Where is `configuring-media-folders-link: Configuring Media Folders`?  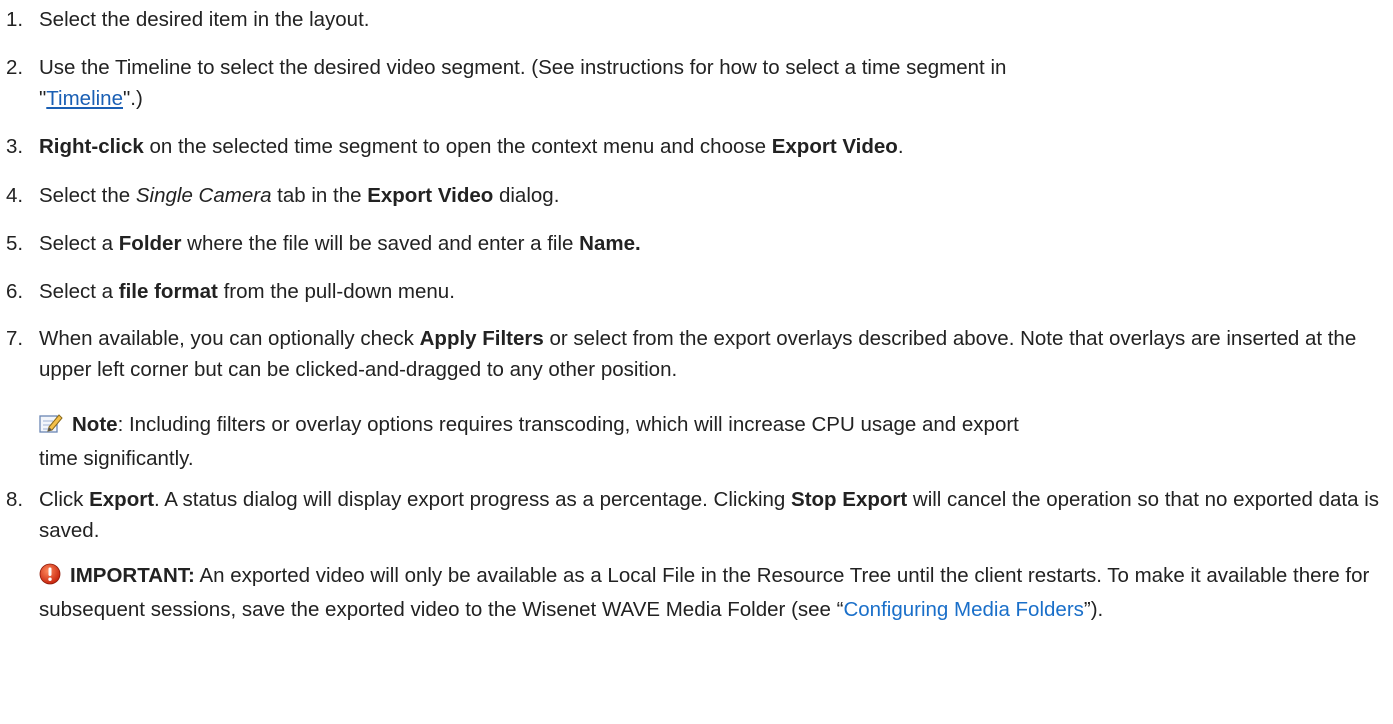 configuring-media-folders-link: Configuring Media Folders is located at coordinates (963, 609).